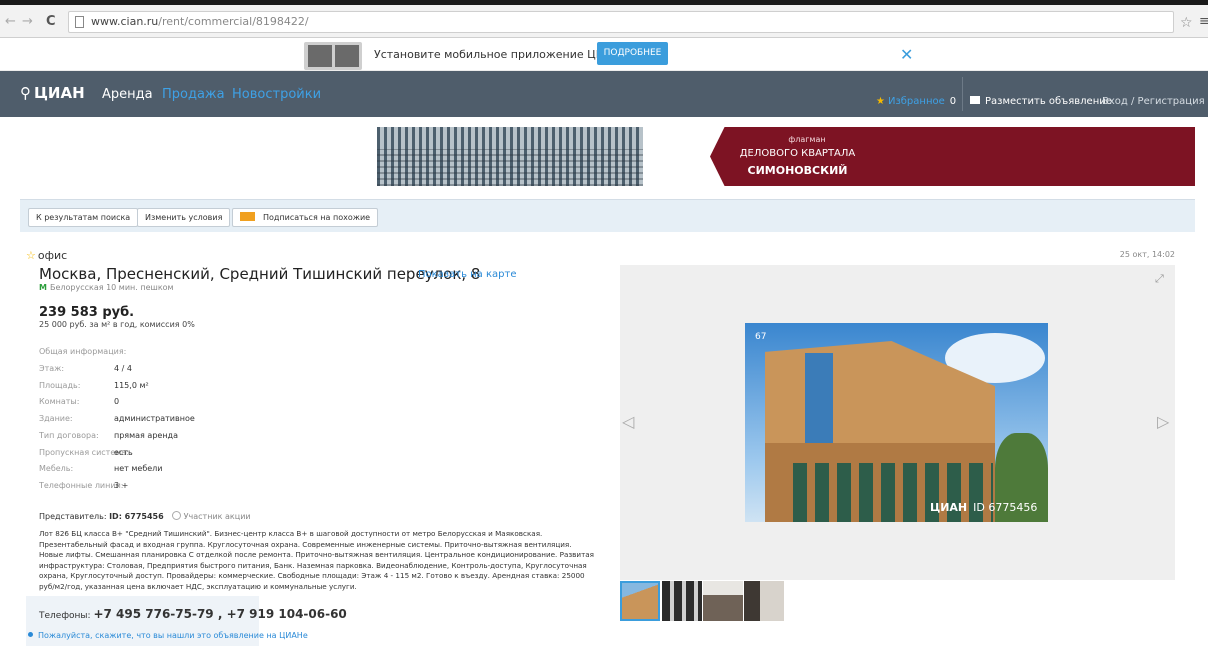  I want to click on fullscreen-icon: ⤢, so click(1159, 279).